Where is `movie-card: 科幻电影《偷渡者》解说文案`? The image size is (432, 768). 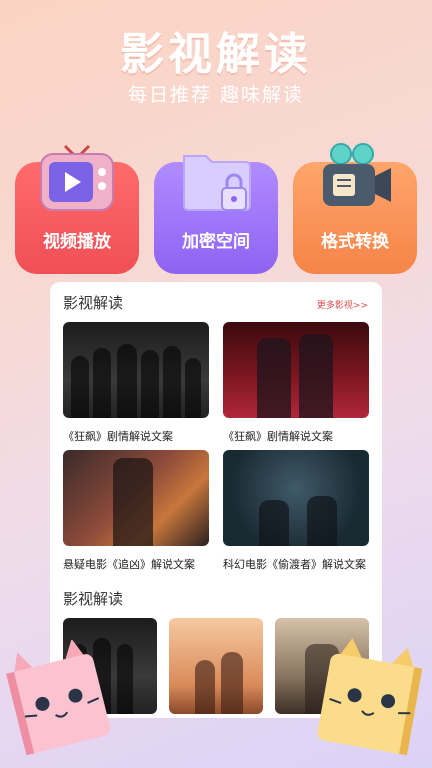 movie-card: 科幻电影《偷渡者》解说文案 is located at coordinates (296, 511).